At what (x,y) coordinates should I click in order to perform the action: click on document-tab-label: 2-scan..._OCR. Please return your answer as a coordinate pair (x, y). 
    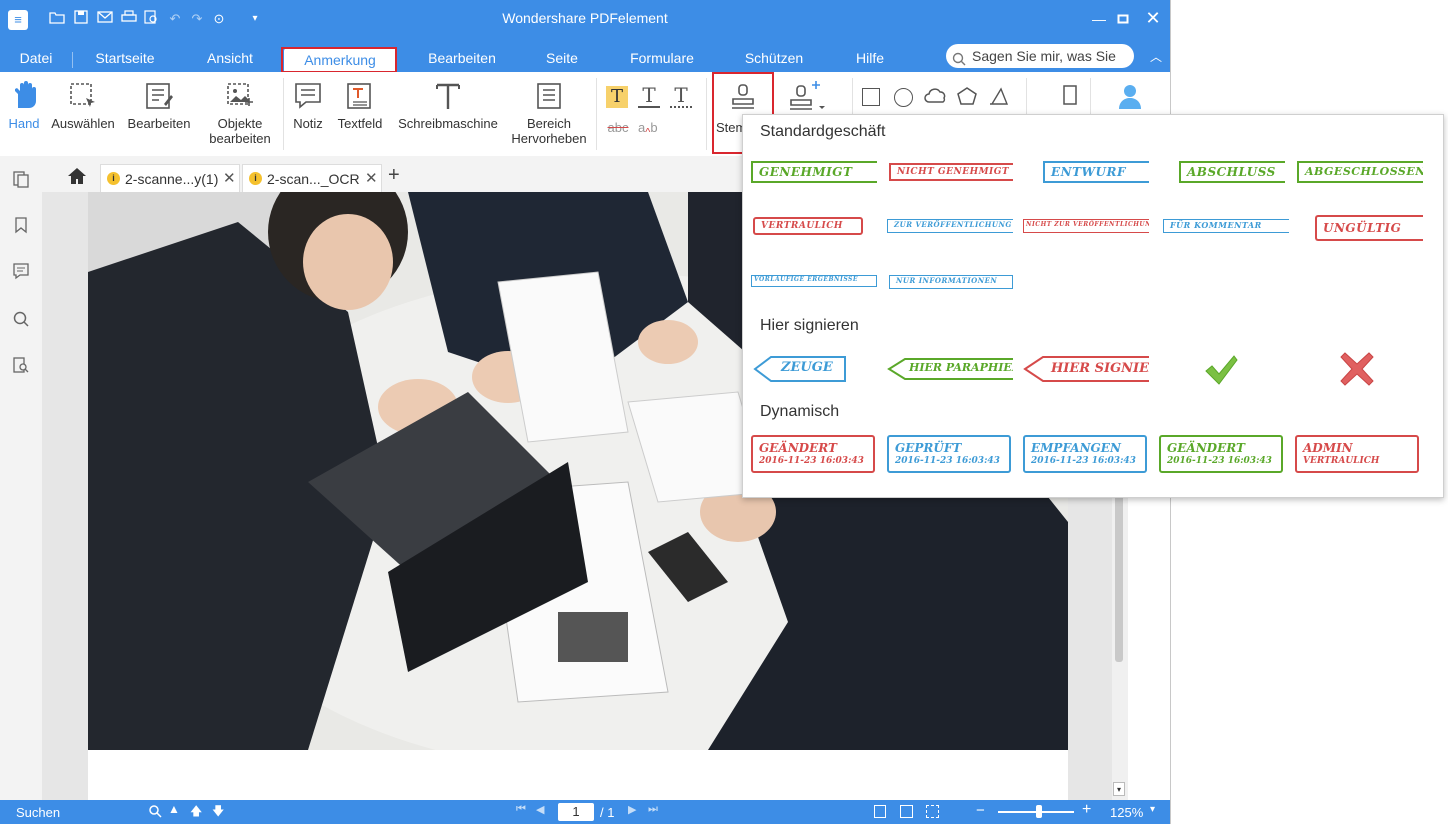
    Looking at the image, I should click on (313, 179).